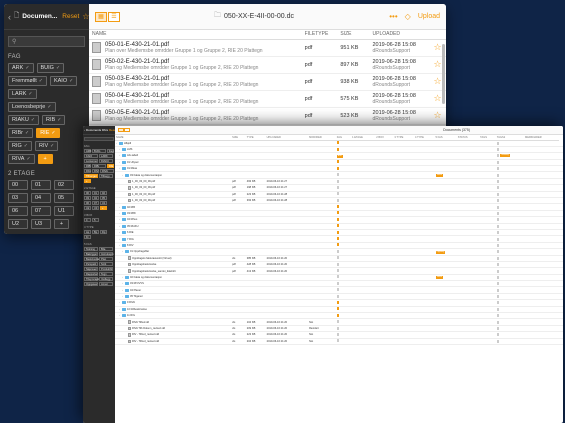 Image resolution: width=565 pixels, height=423 pixels. What do you see at coordinates (87, 198) in the screenshot?
I see `filter-chip: 03` at bounding box center [87, 198].